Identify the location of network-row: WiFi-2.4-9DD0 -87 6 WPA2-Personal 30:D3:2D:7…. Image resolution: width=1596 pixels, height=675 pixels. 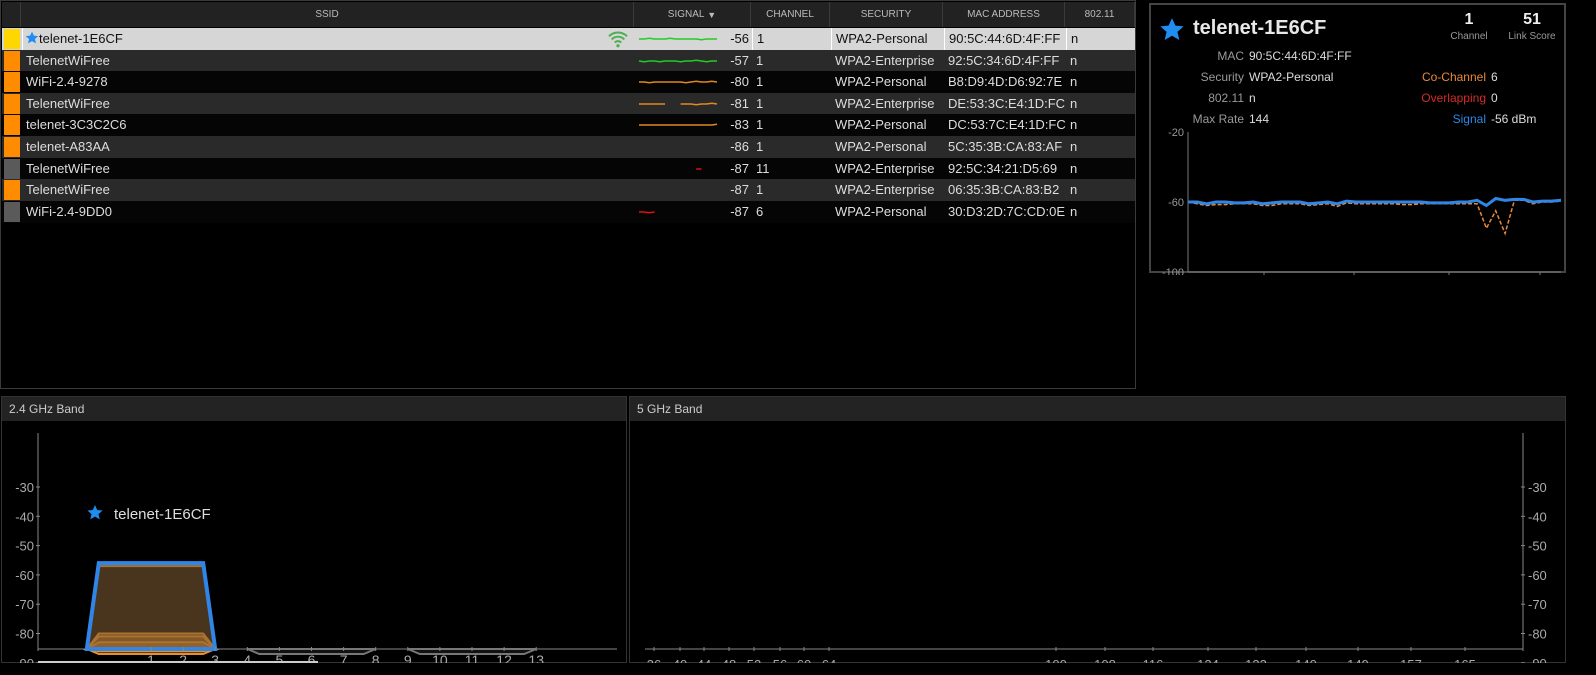
(568, 211).